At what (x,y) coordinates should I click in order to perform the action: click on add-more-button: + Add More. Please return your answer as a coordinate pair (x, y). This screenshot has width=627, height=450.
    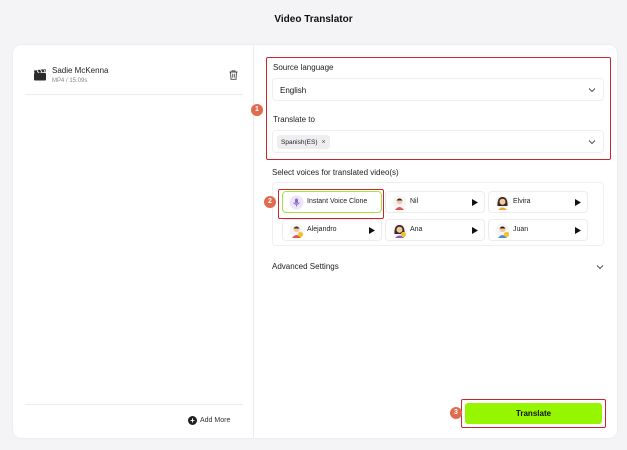
    Looking at the image, I should click on (209, 420).